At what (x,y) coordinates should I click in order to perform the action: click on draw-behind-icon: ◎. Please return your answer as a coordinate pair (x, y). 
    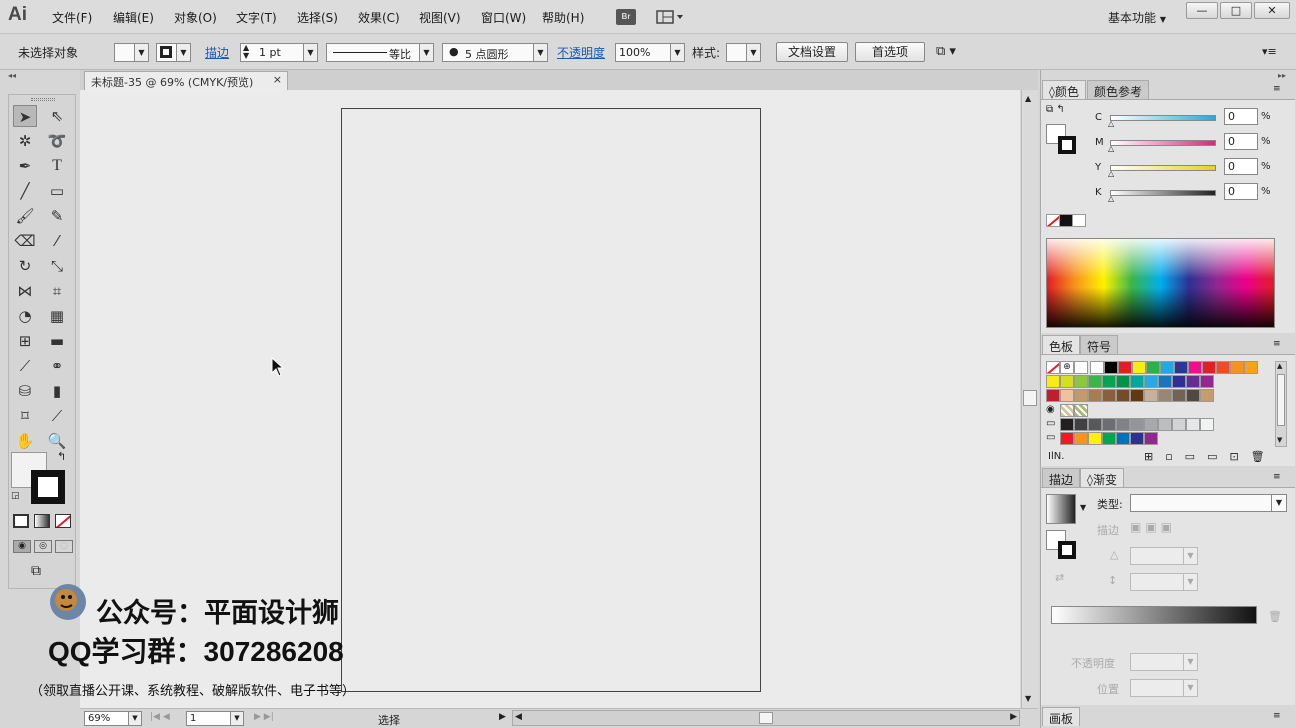
    Looking at the image, I should click on (43, 546).